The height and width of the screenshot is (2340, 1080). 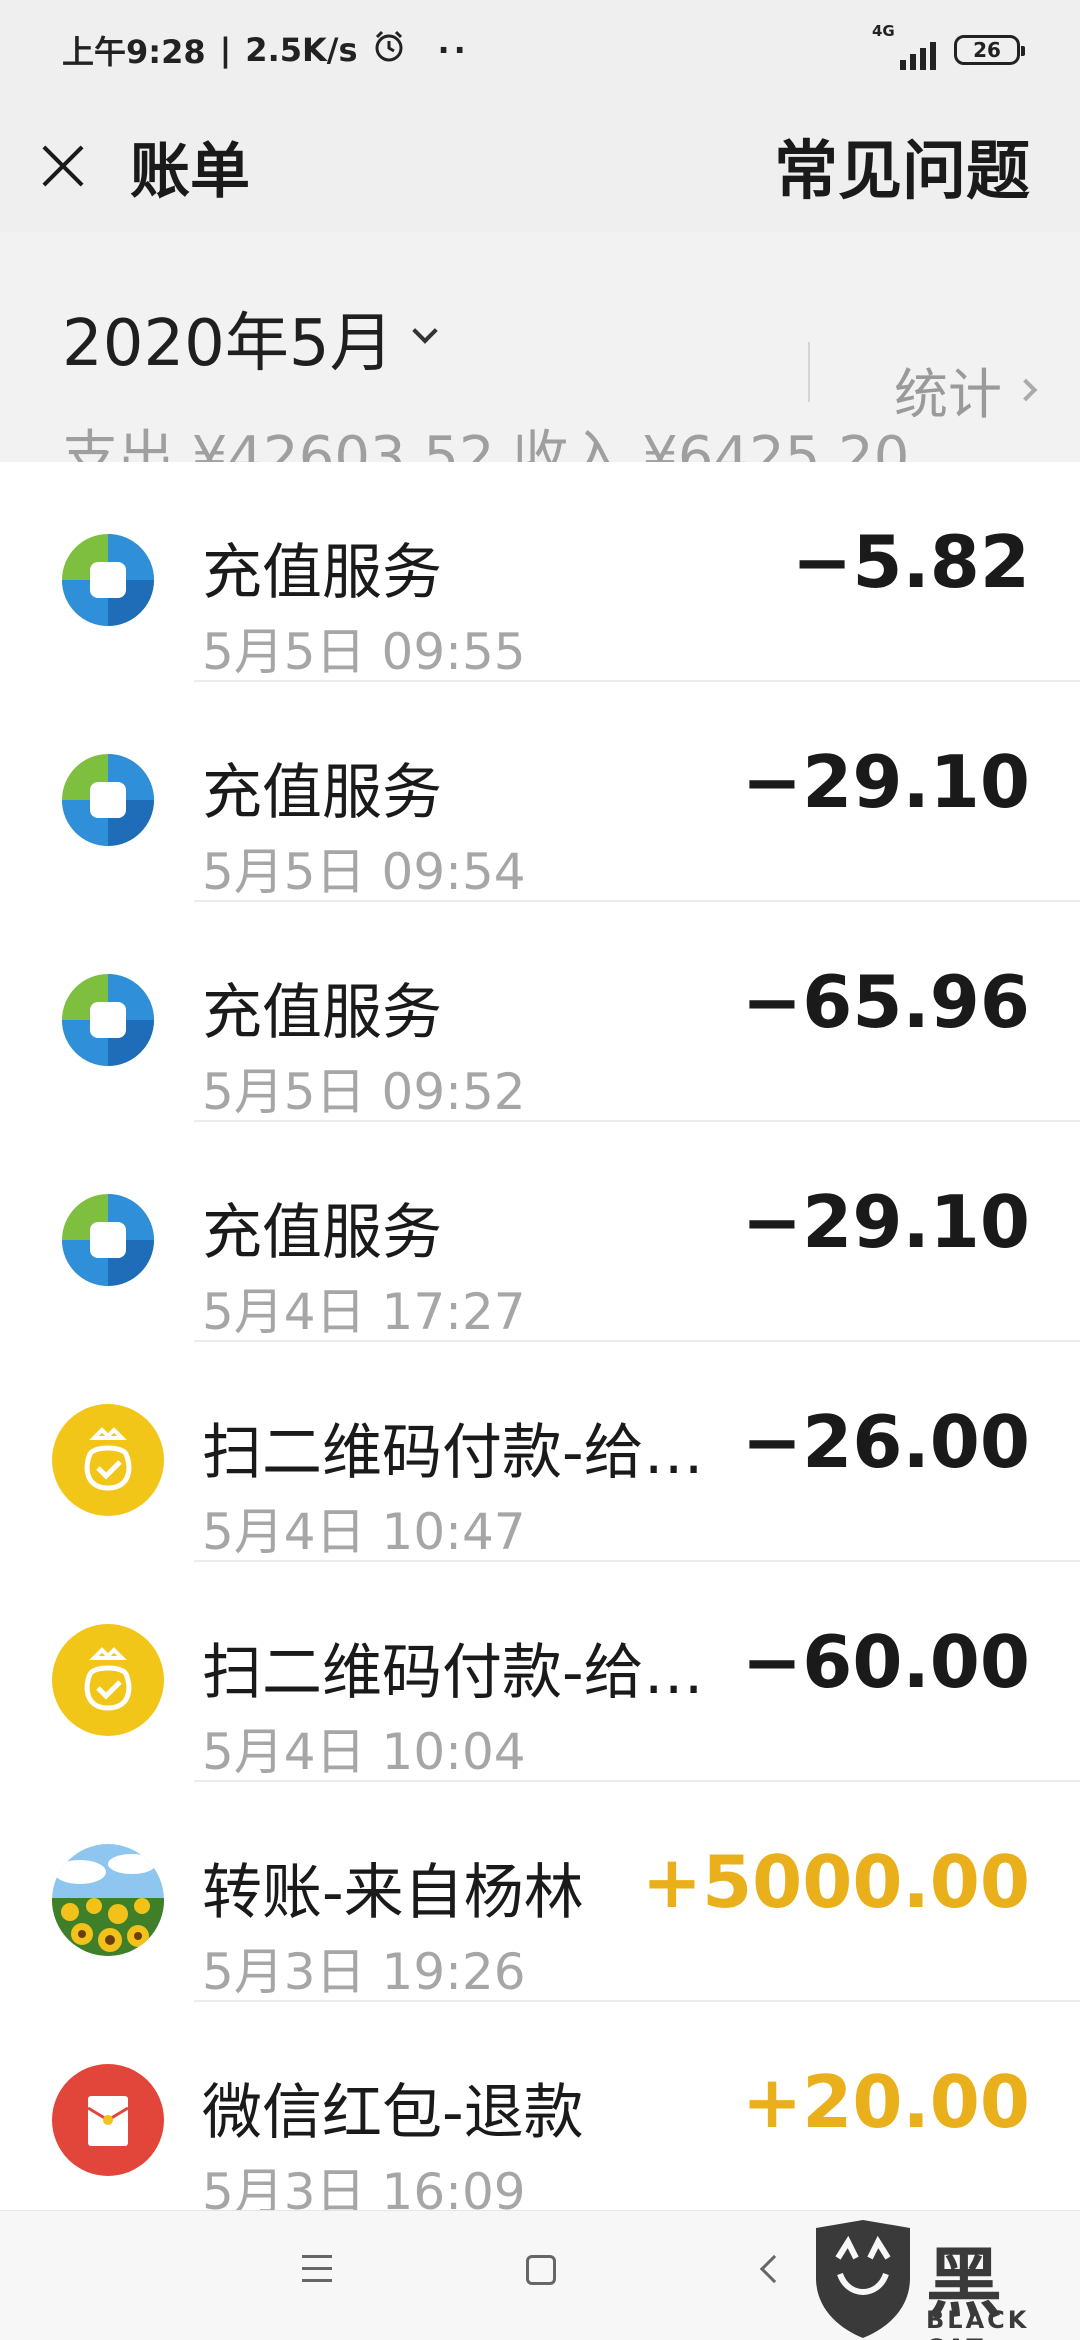 I want to click on month-selector: 2020年5月, so click(x=250, y=338).